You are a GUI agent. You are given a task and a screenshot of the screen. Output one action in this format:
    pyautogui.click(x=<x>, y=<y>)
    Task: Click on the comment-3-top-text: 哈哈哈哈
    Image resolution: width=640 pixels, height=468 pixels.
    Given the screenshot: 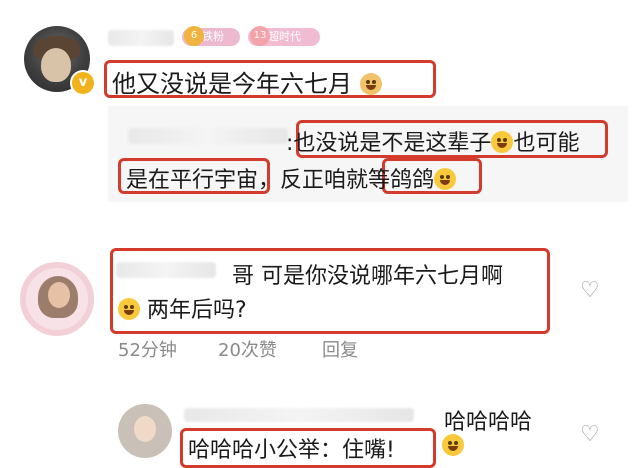 What is the action you would take?
    pyautogui.click(x=488, y=422)
    